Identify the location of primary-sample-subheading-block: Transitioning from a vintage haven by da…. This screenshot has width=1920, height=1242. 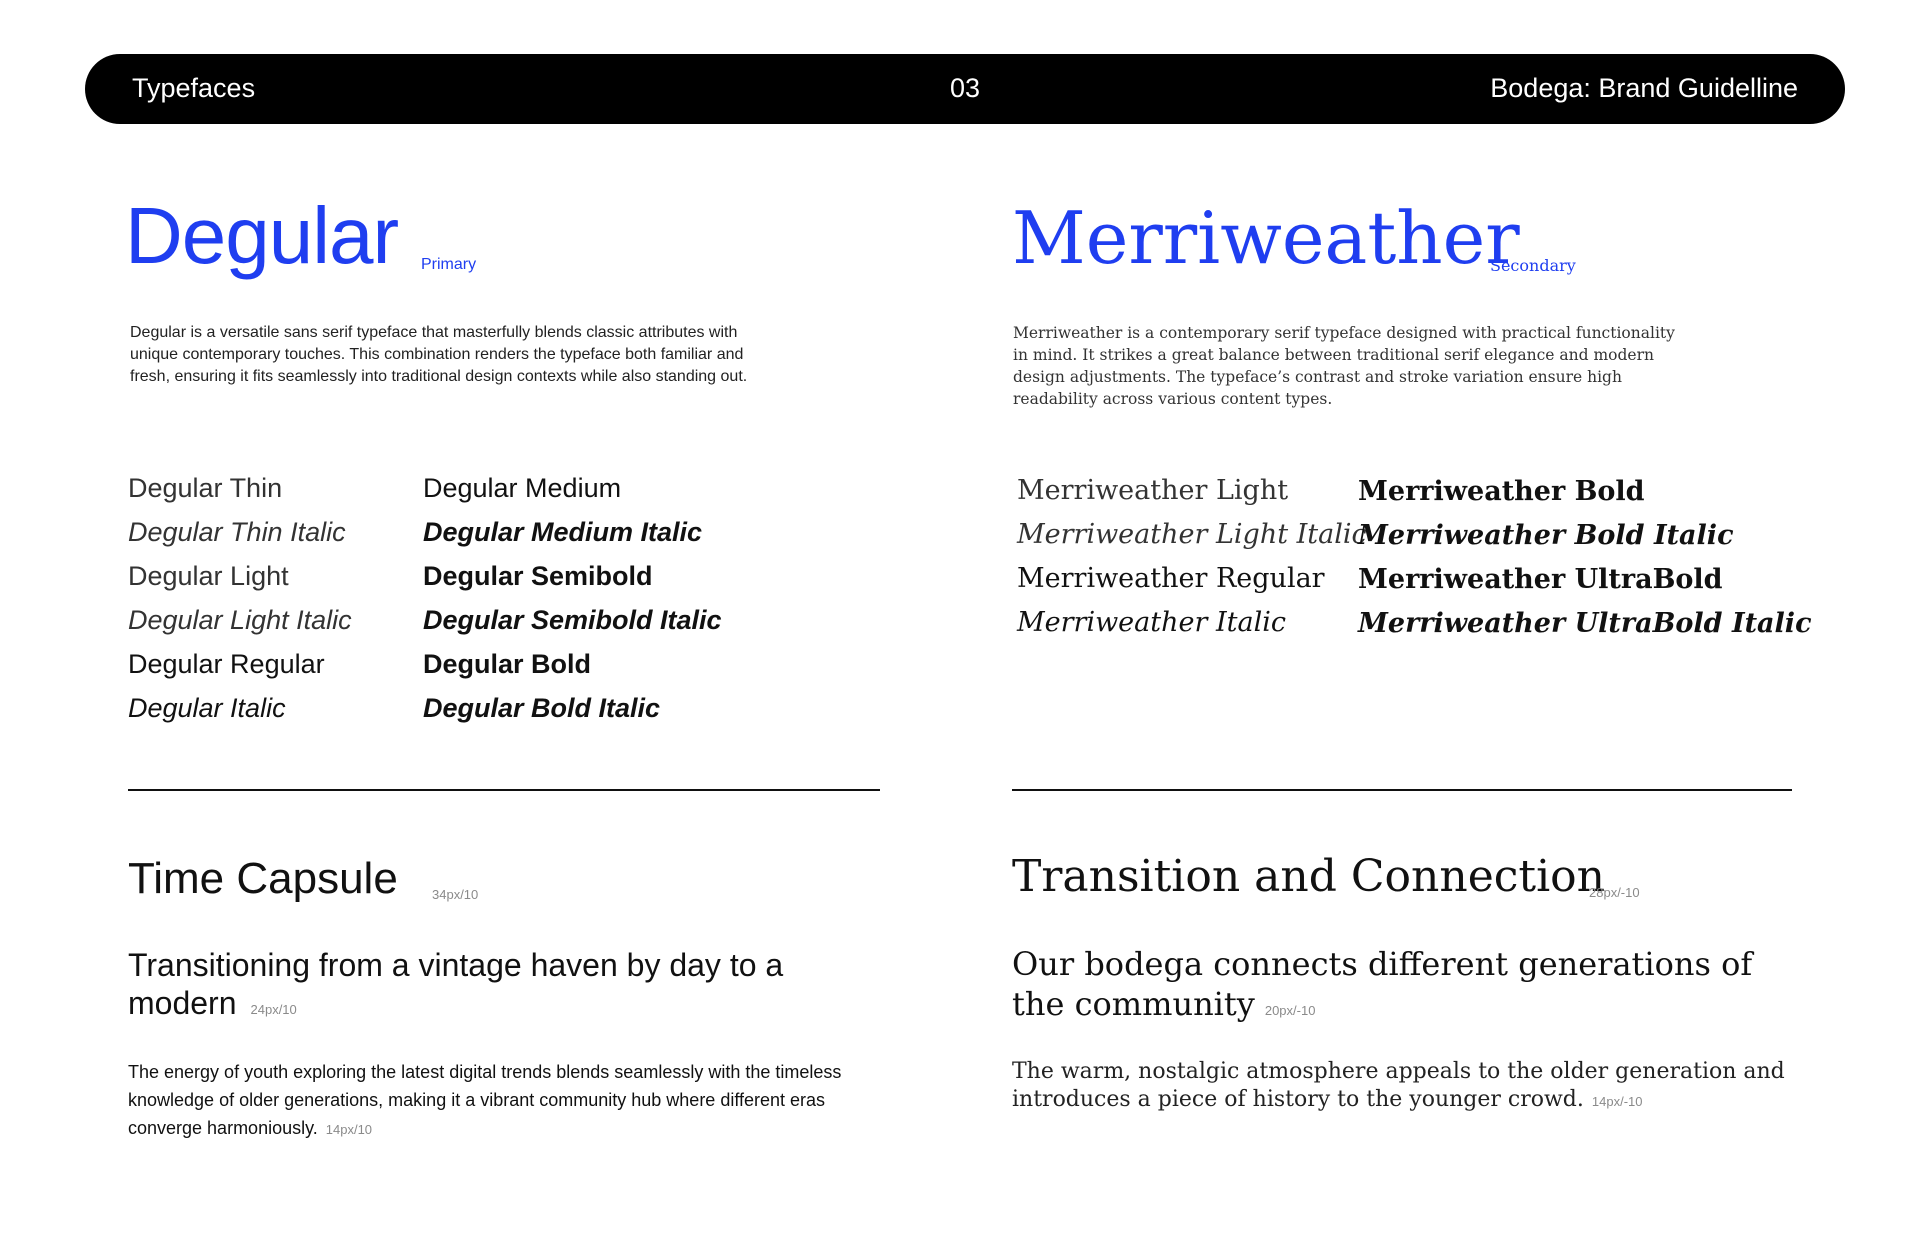
(488, 987).